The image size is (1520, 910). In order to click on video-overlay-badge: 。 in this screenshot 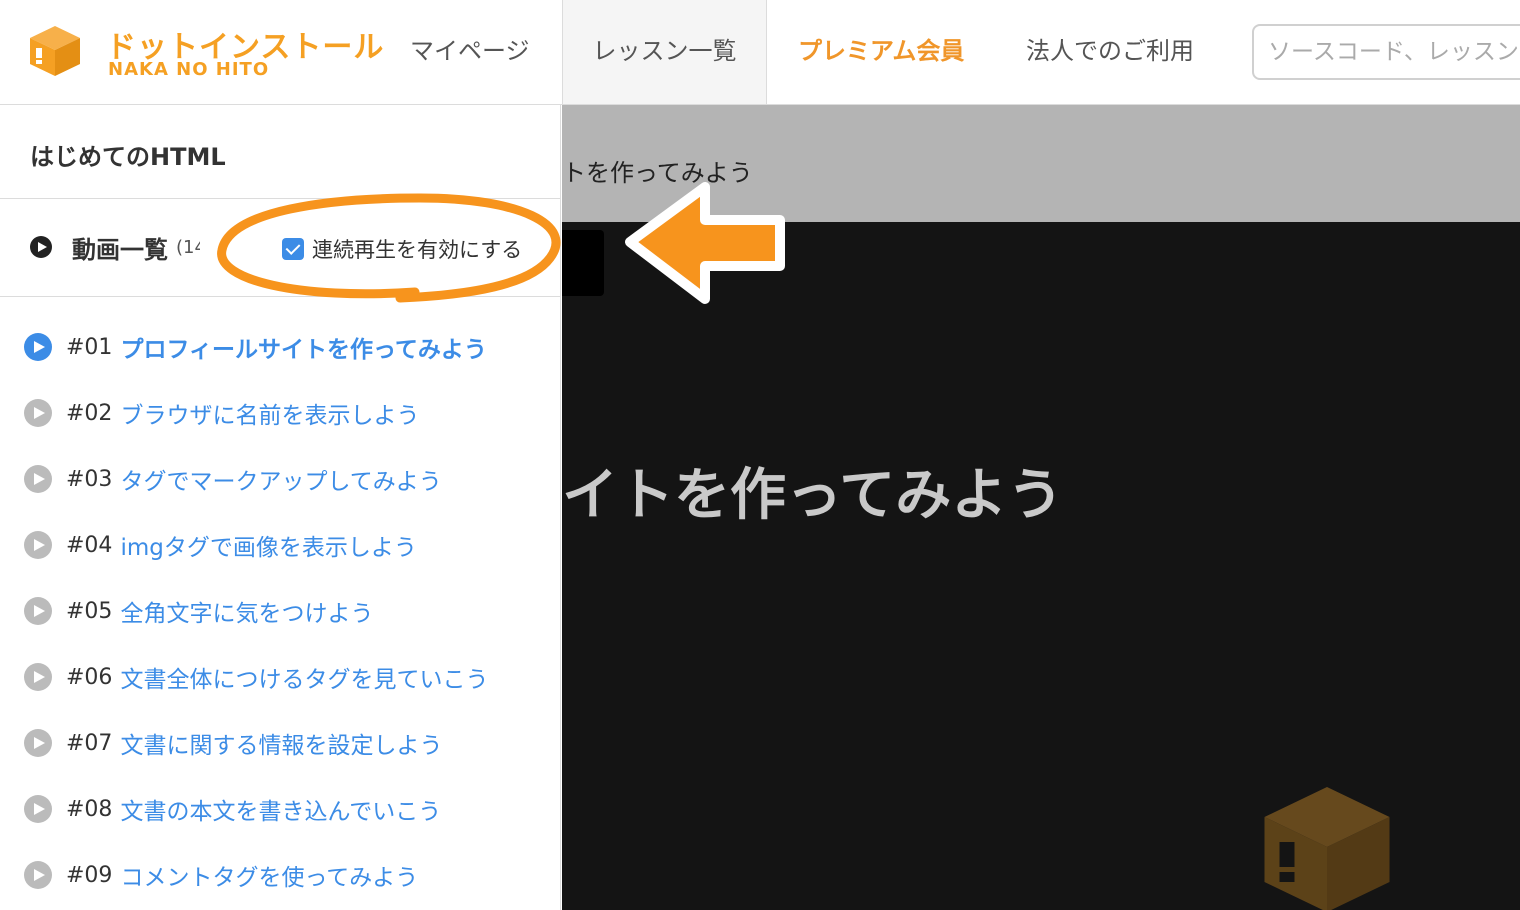, I will do `click(583, 263)`.